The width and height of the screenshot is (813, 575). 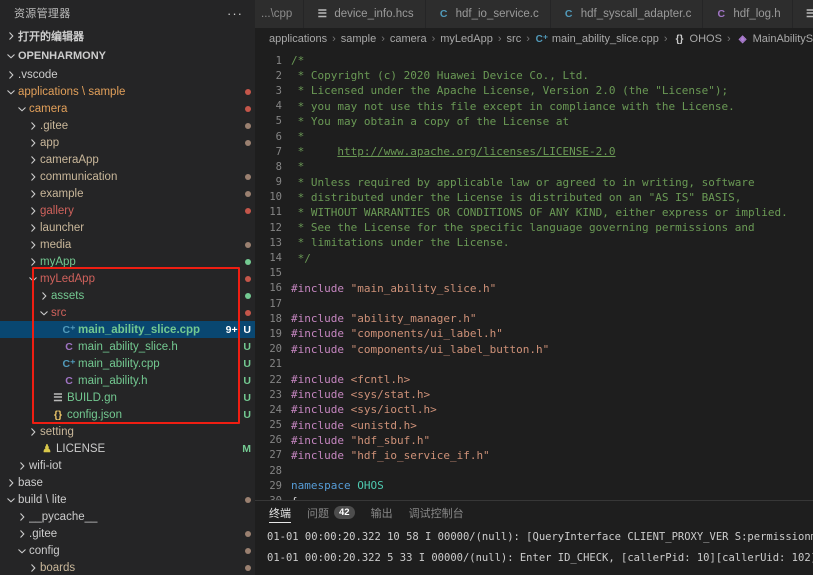 I want to click on tree-item: example, so click(x=127, y=193).